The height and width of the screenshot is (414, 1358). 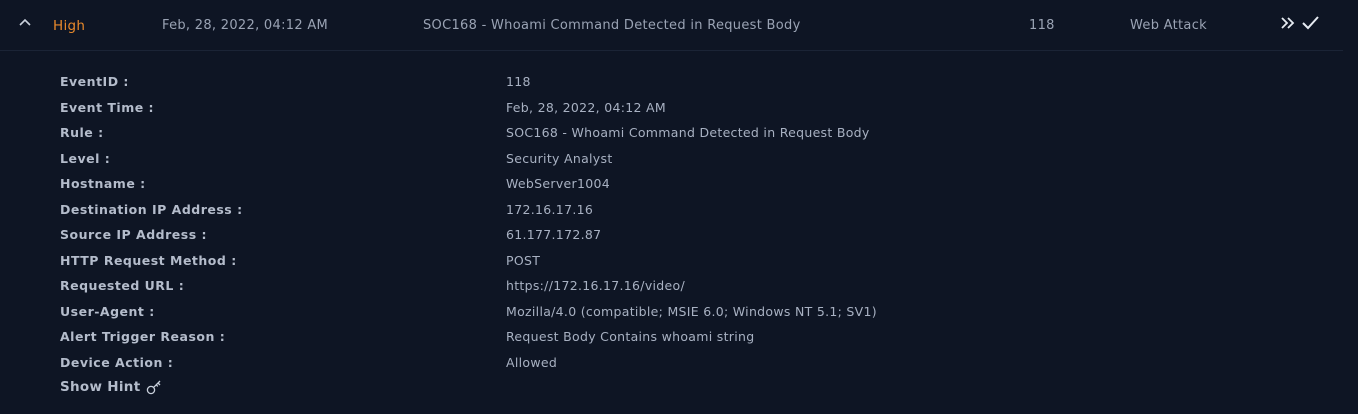 I want to click on detail-label: Destination IP Address :, so click(x=151, y=209).